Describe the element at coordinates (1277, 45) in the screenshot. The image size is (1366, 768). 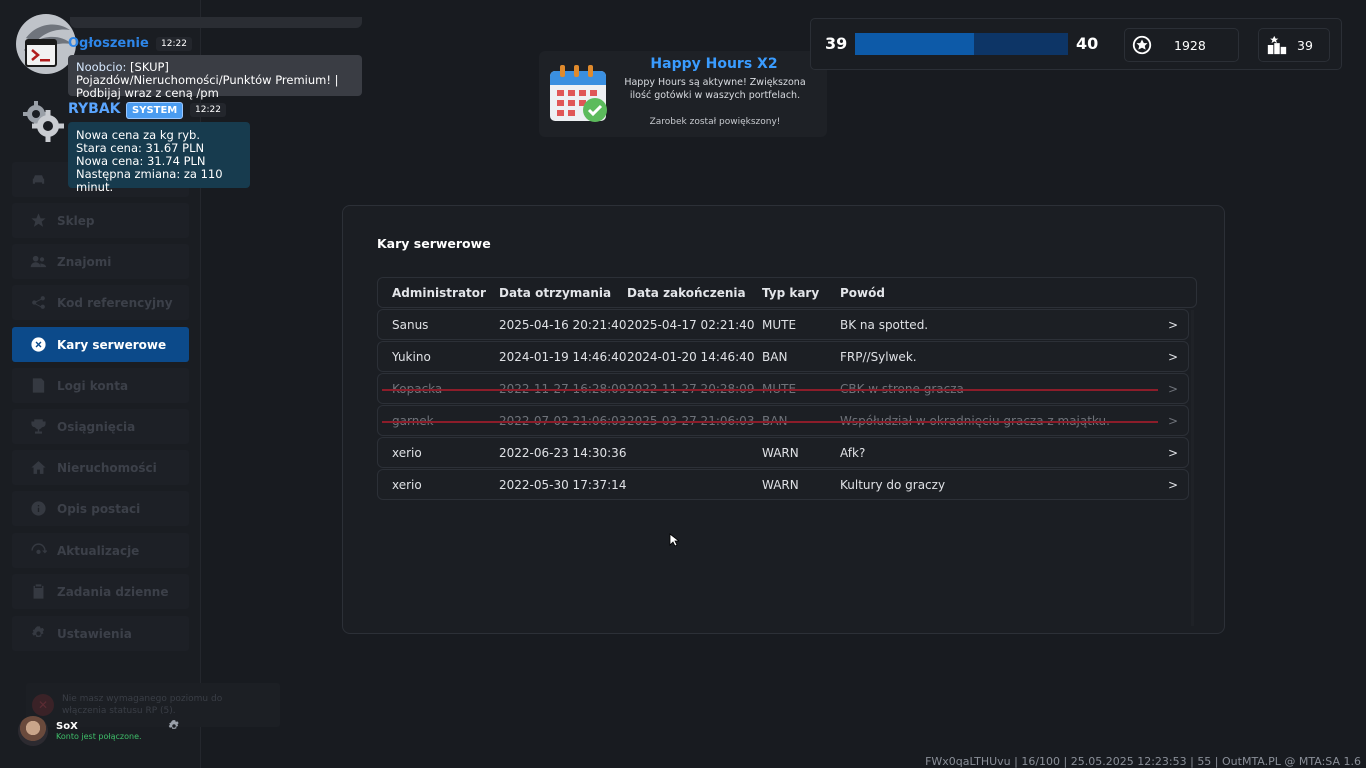
I see `ranking-podium-icon` at that location.